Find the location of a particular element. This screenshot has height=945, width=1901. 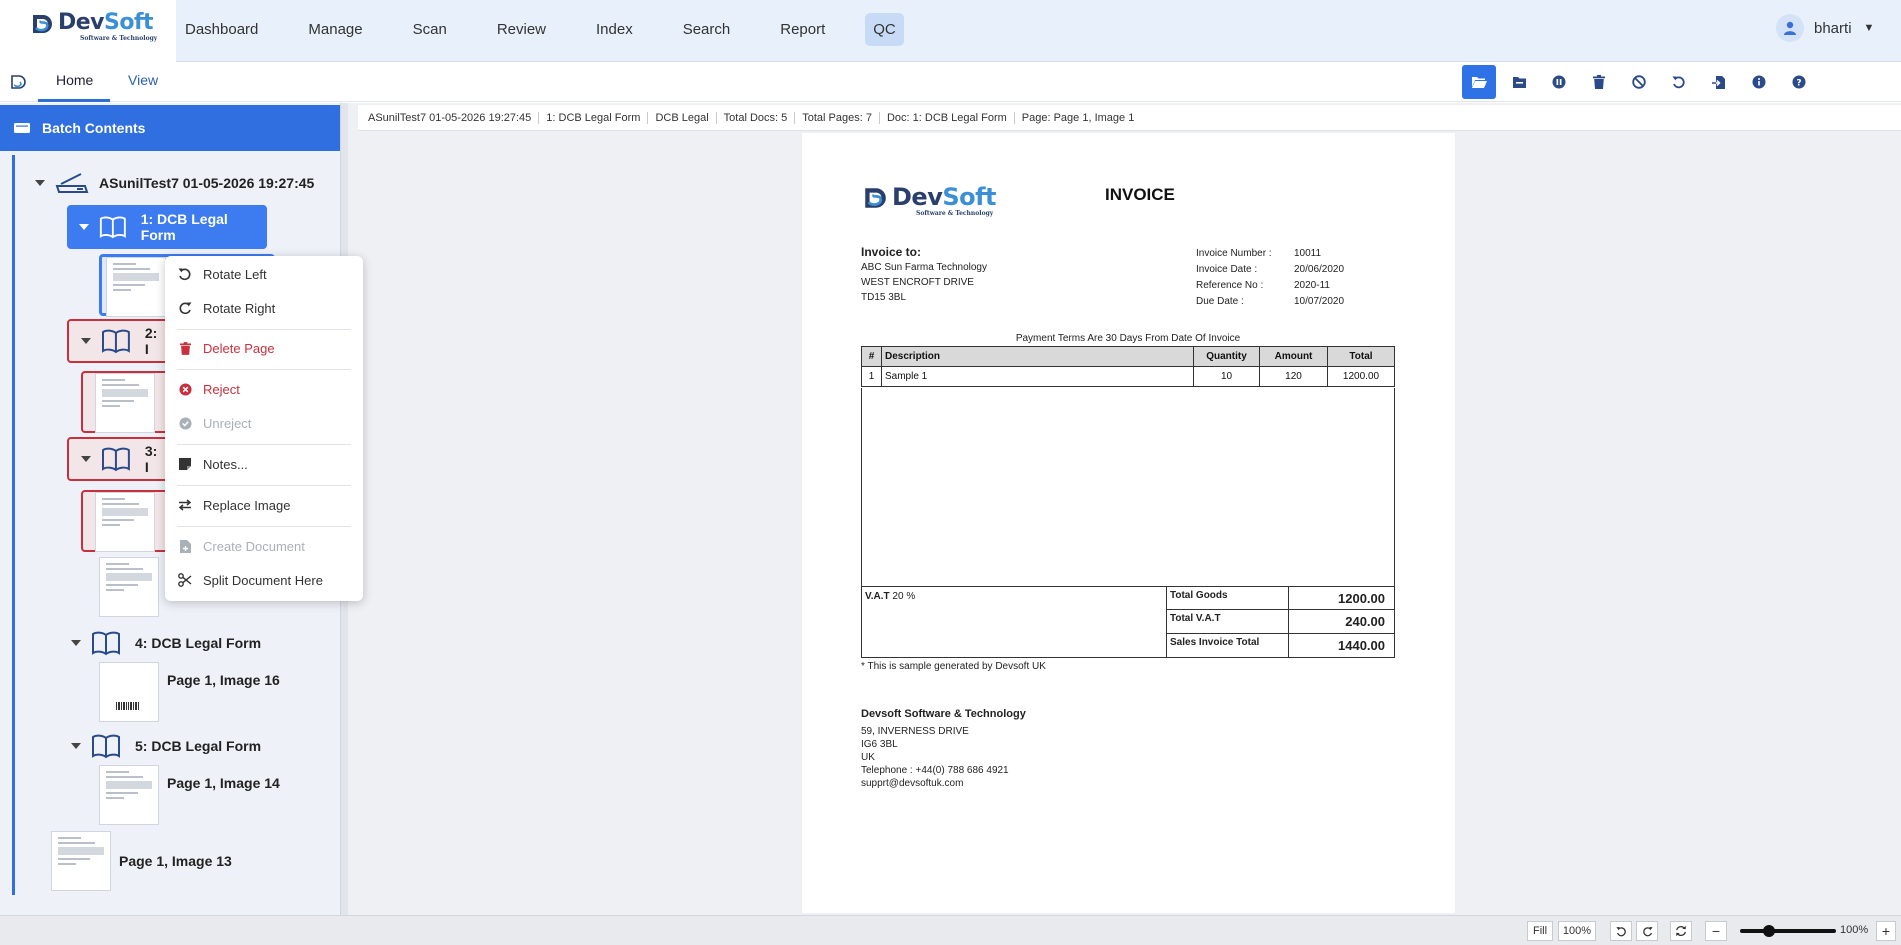

batch-root-node: ASunilTest7 01-05-2026 19:27:45 is located at coordinates (174, 183).